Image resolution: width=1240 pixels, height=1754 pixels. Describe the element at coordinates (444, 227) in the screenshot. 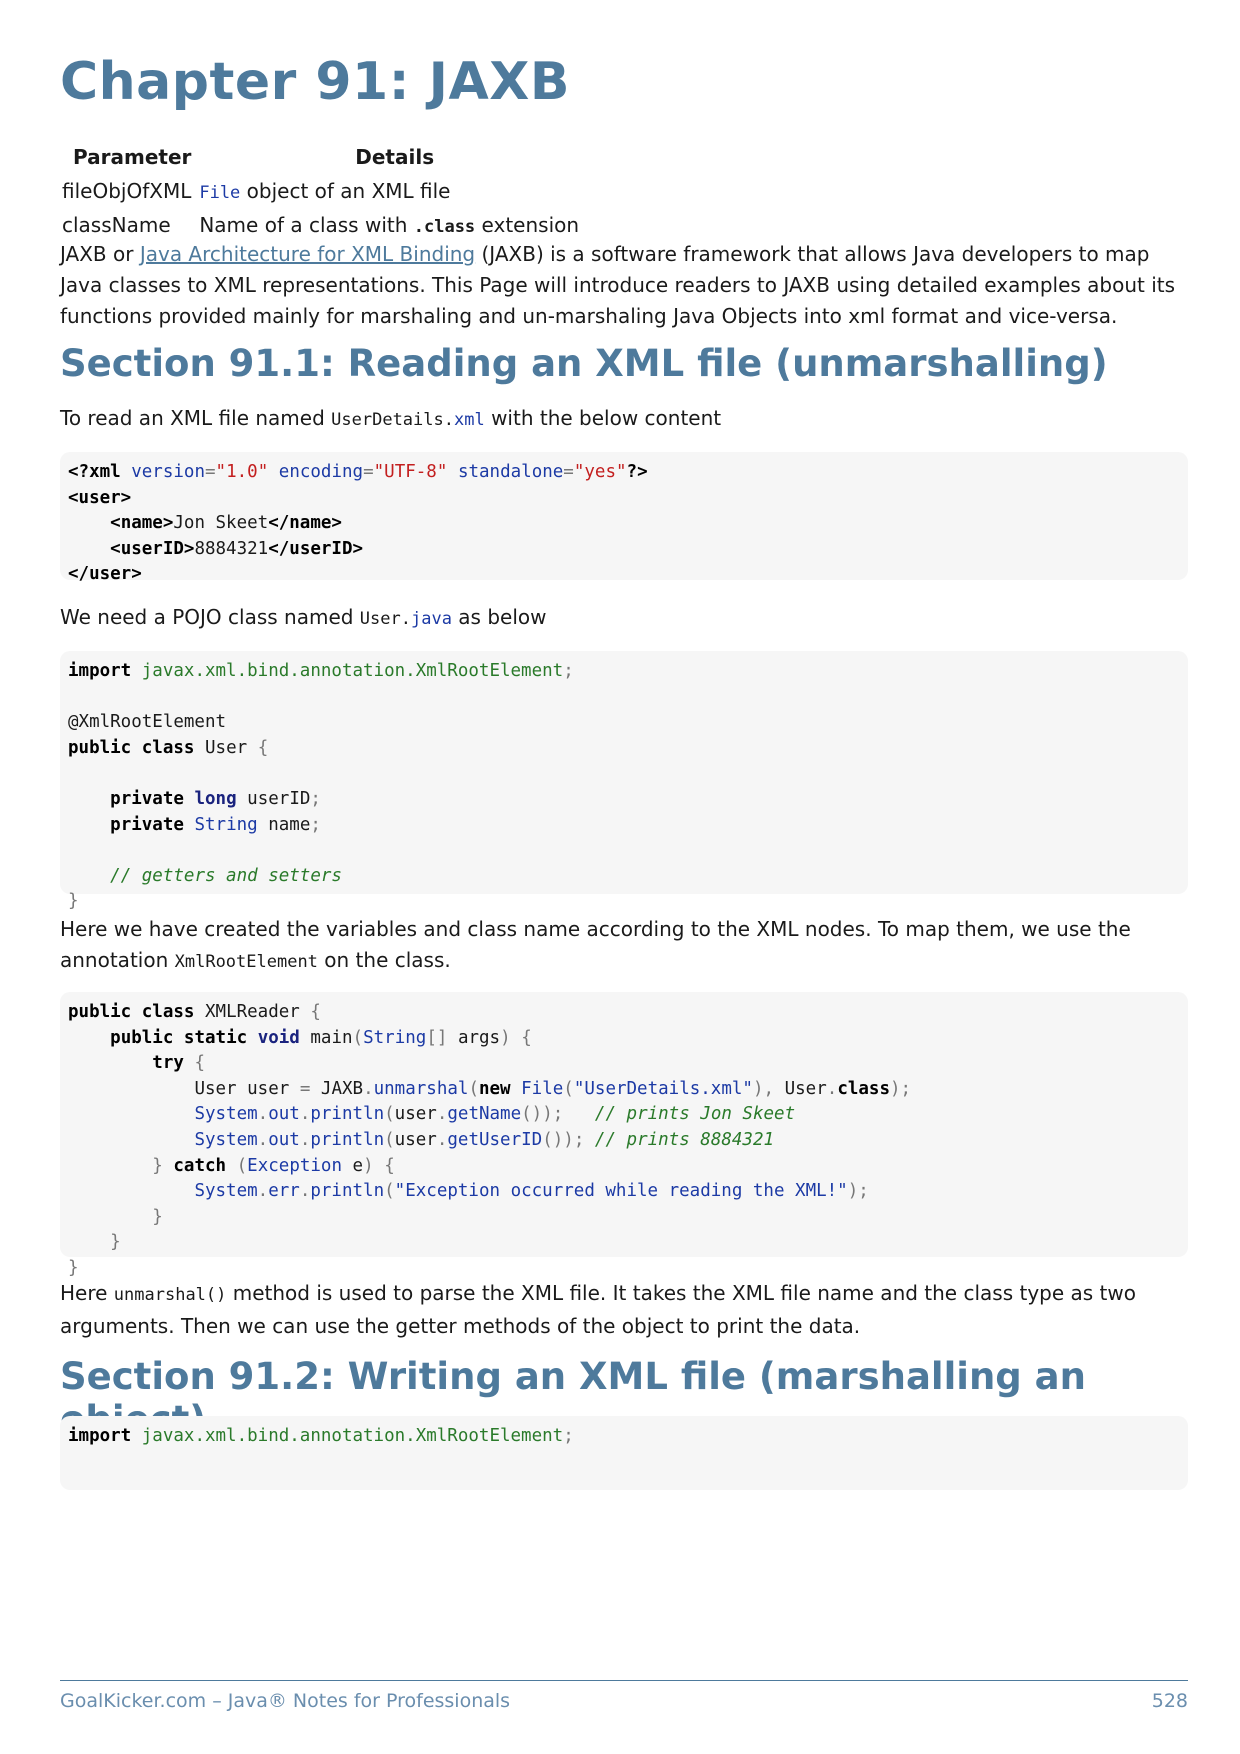

I see `inline-code: .class` at that location.